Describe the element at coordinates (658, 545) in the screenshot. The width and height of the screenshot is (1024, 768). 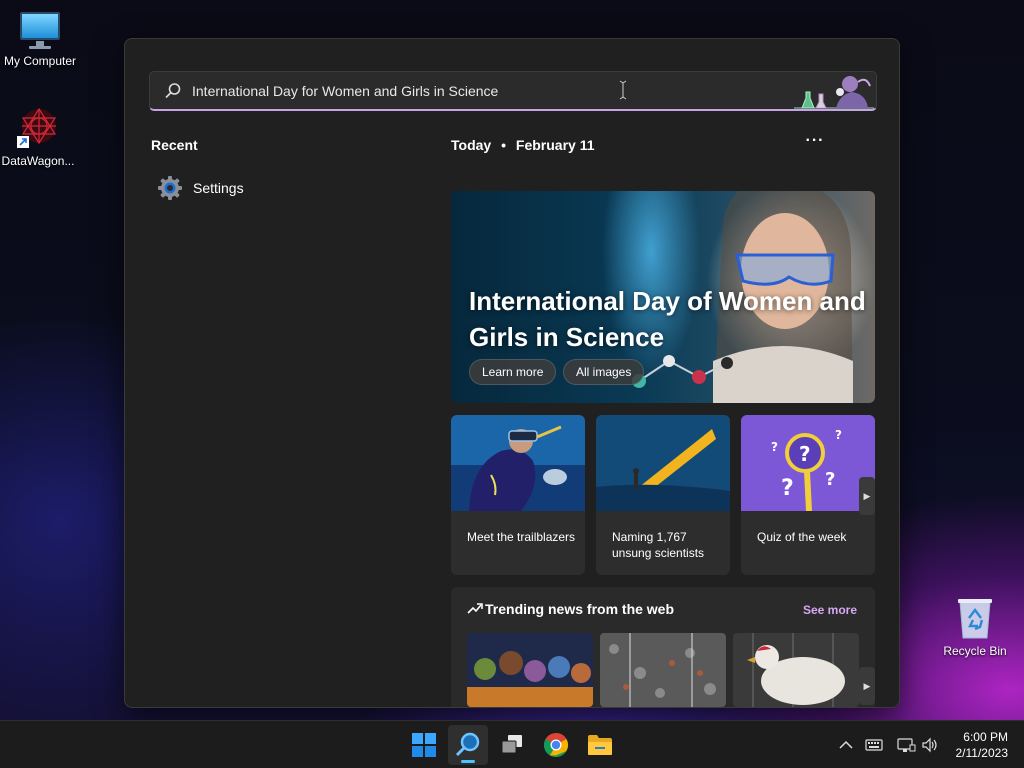
I see `card-caption: Naming 1,767 unsung scientists` at that location.